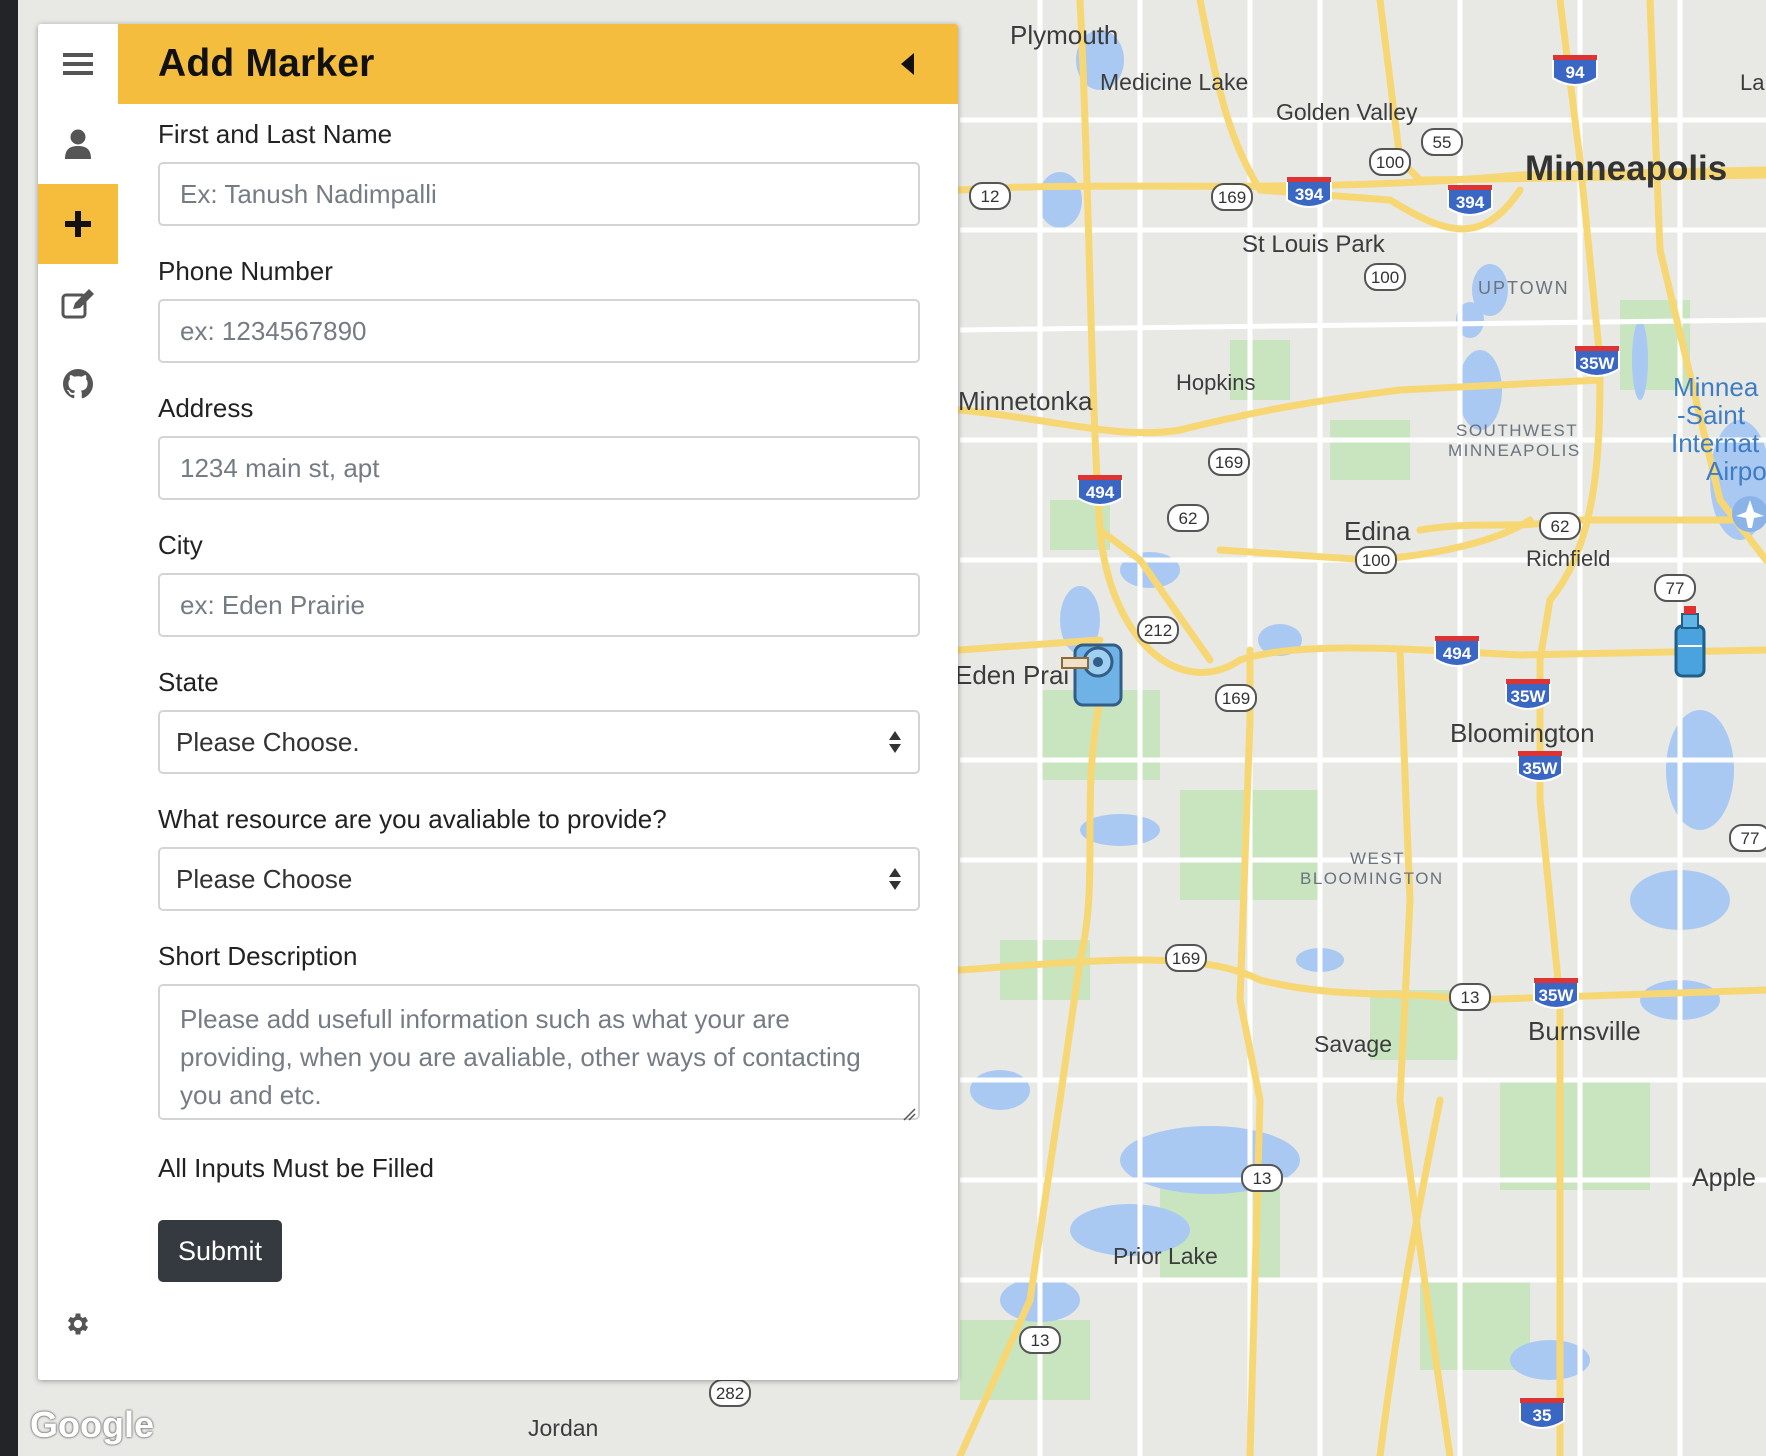  I want to click on label-st-louis-park: St Louis Park, so click(1314, 244).